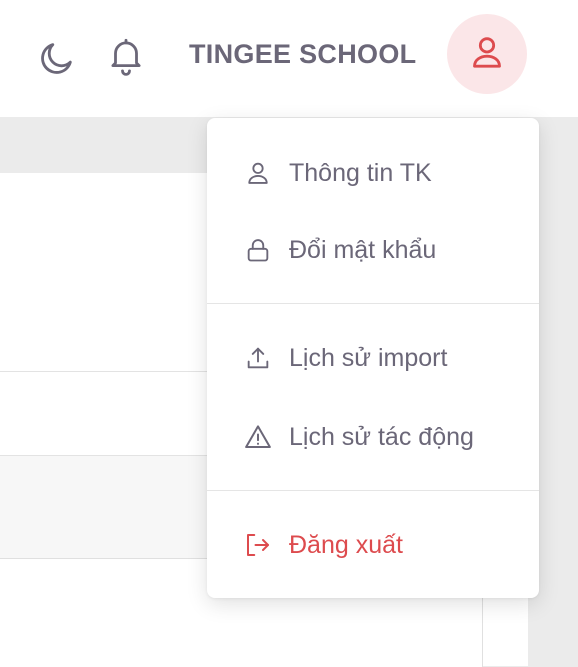 The height and width of the screenshot is (667, 578). What do you see at coordinates (258, 545) in the screenshot?
I see `logout-icon` at bounding box center [258, 545].